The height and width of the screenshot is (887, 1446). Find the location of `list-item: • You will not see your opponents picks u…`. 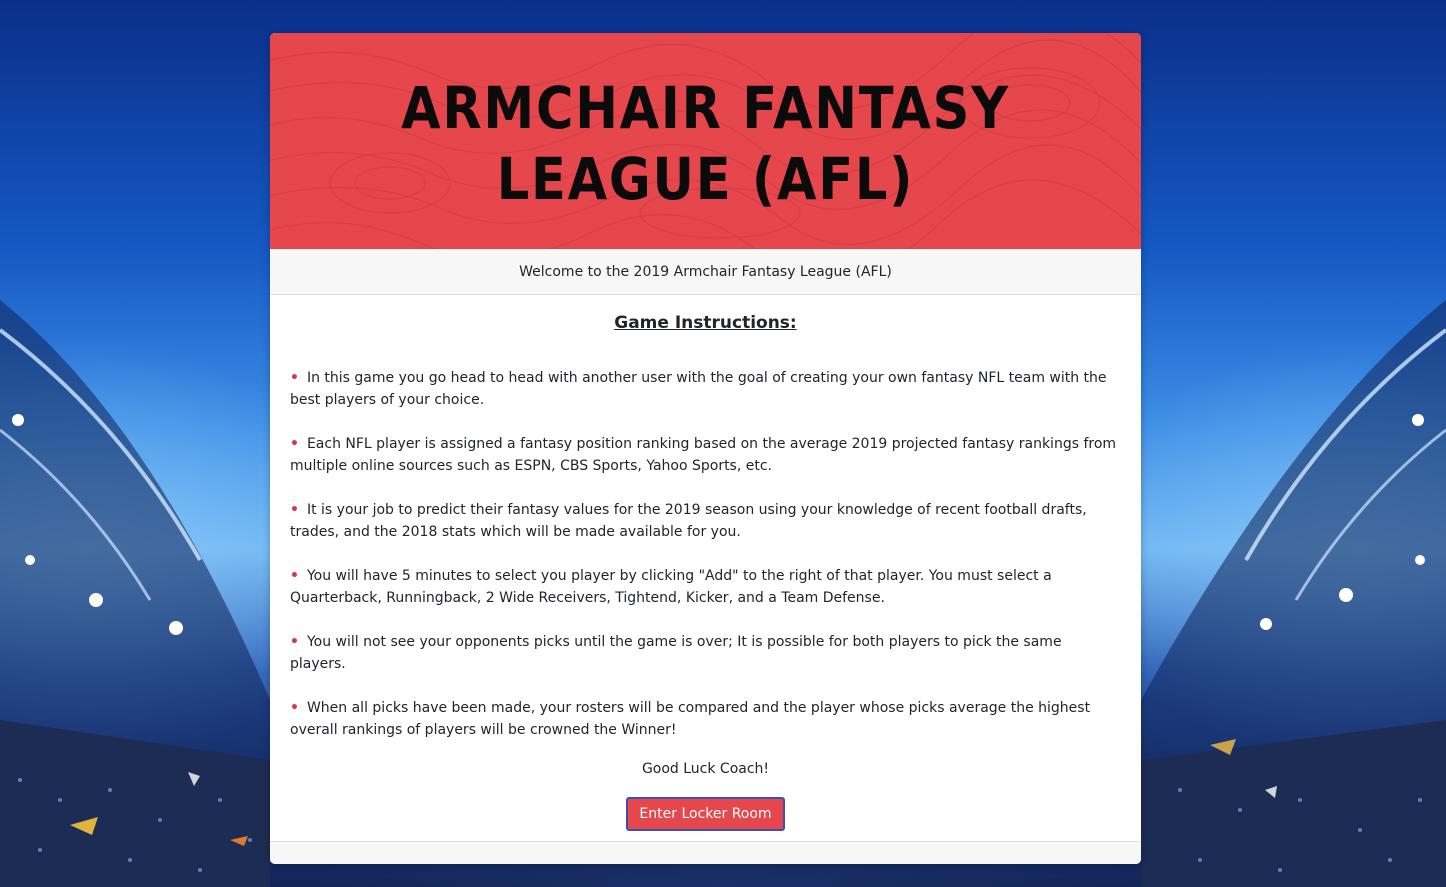

list-item: • You will not see your opponents picks u… is located at coordinates (705, 653).